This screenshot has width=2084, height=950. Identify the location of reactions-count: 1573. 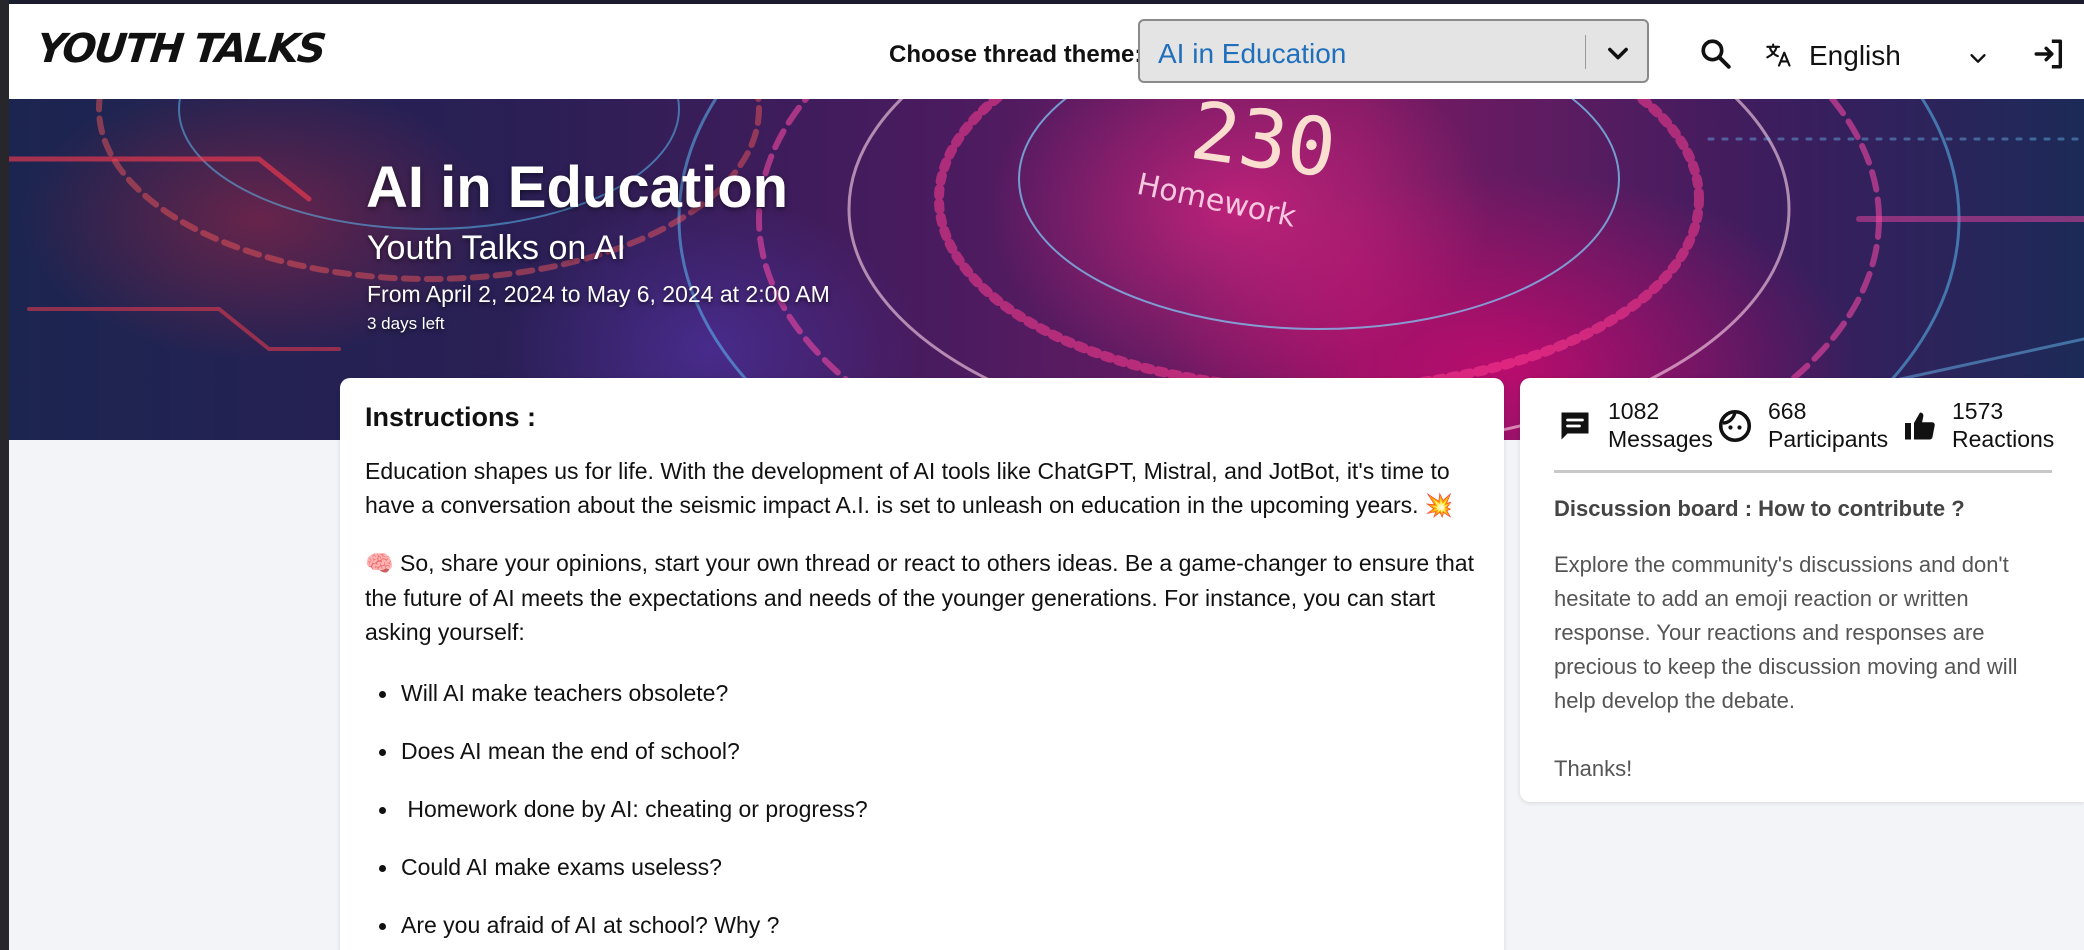
(1978, 411).